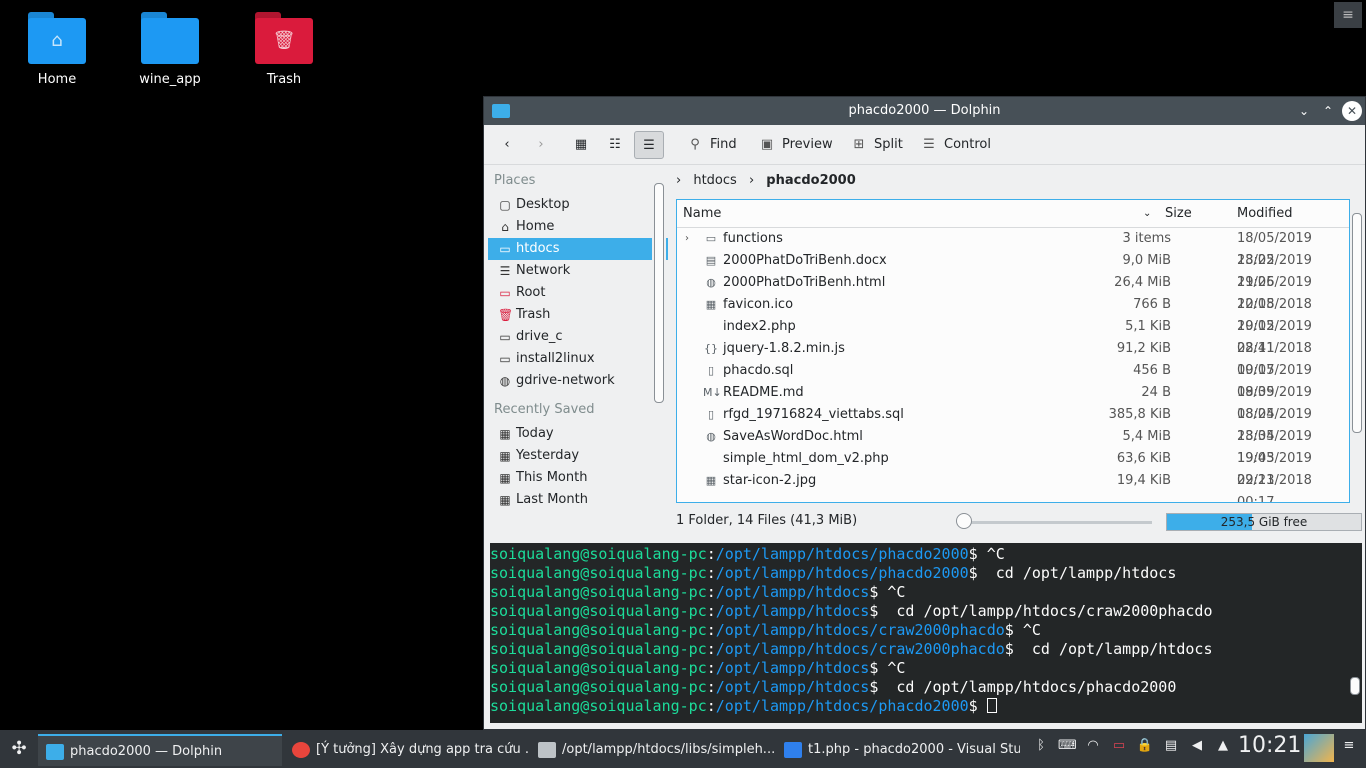 Image resolution: width=1366 pixels, height=768 pixels. I want to click on places-item-drive-c: ▭ drive_c, so click(578, 337).